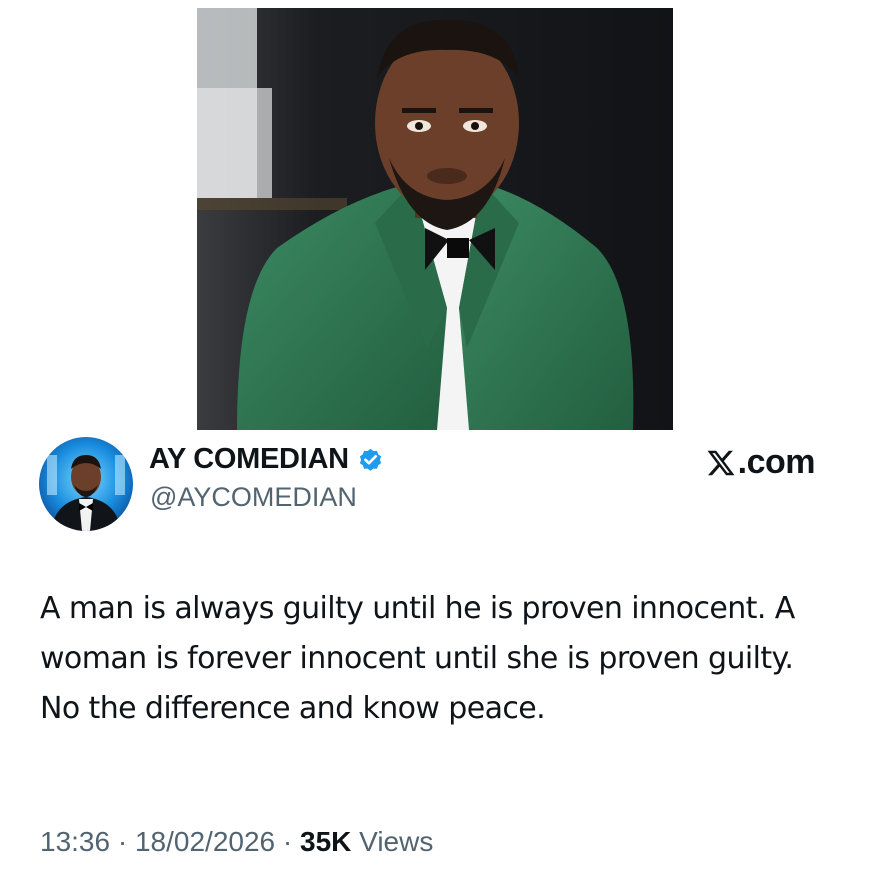 The image size is (870, 870). Describe the element at coordinates (253, 497) in the screenshot. I see `handle: @AYCOMEDIAN` at that location.